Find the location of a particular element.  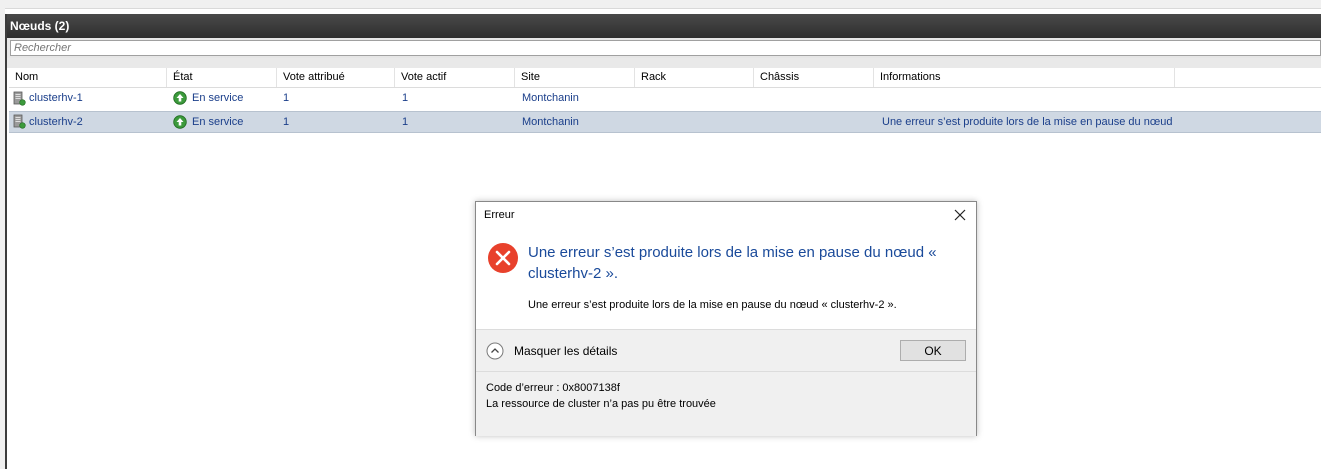

details-toggle-label: Masquer les détails is located at coordinates (566, 351).